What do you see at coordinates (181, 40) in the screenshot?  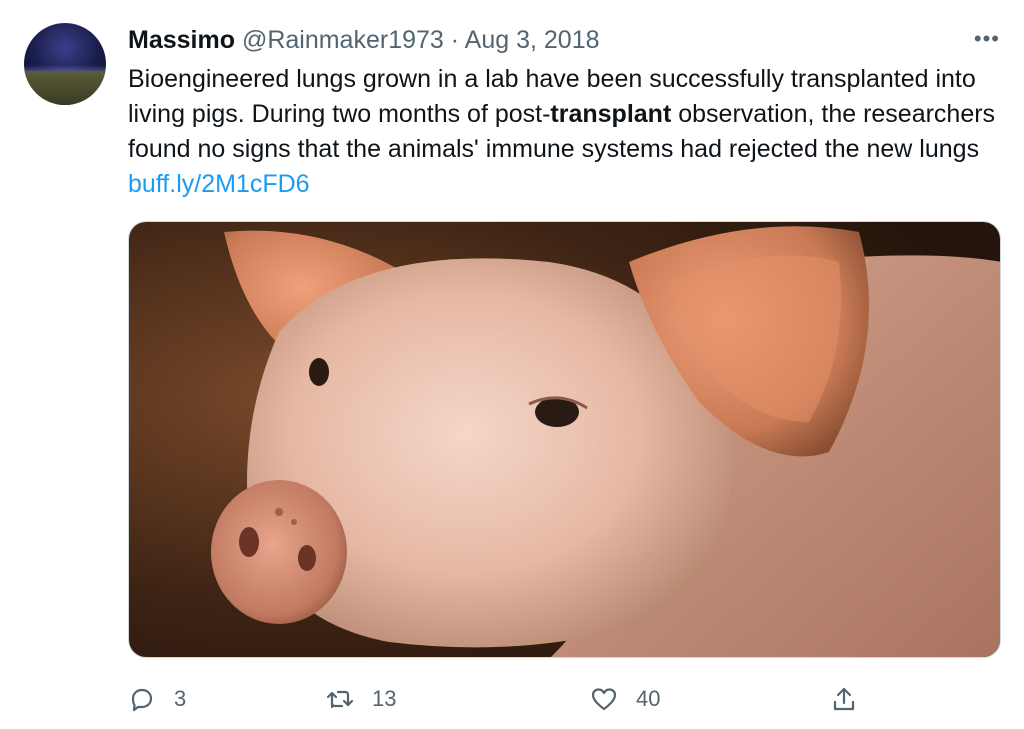 I see `author-name: Massimo` at bounding box center [181, 40].